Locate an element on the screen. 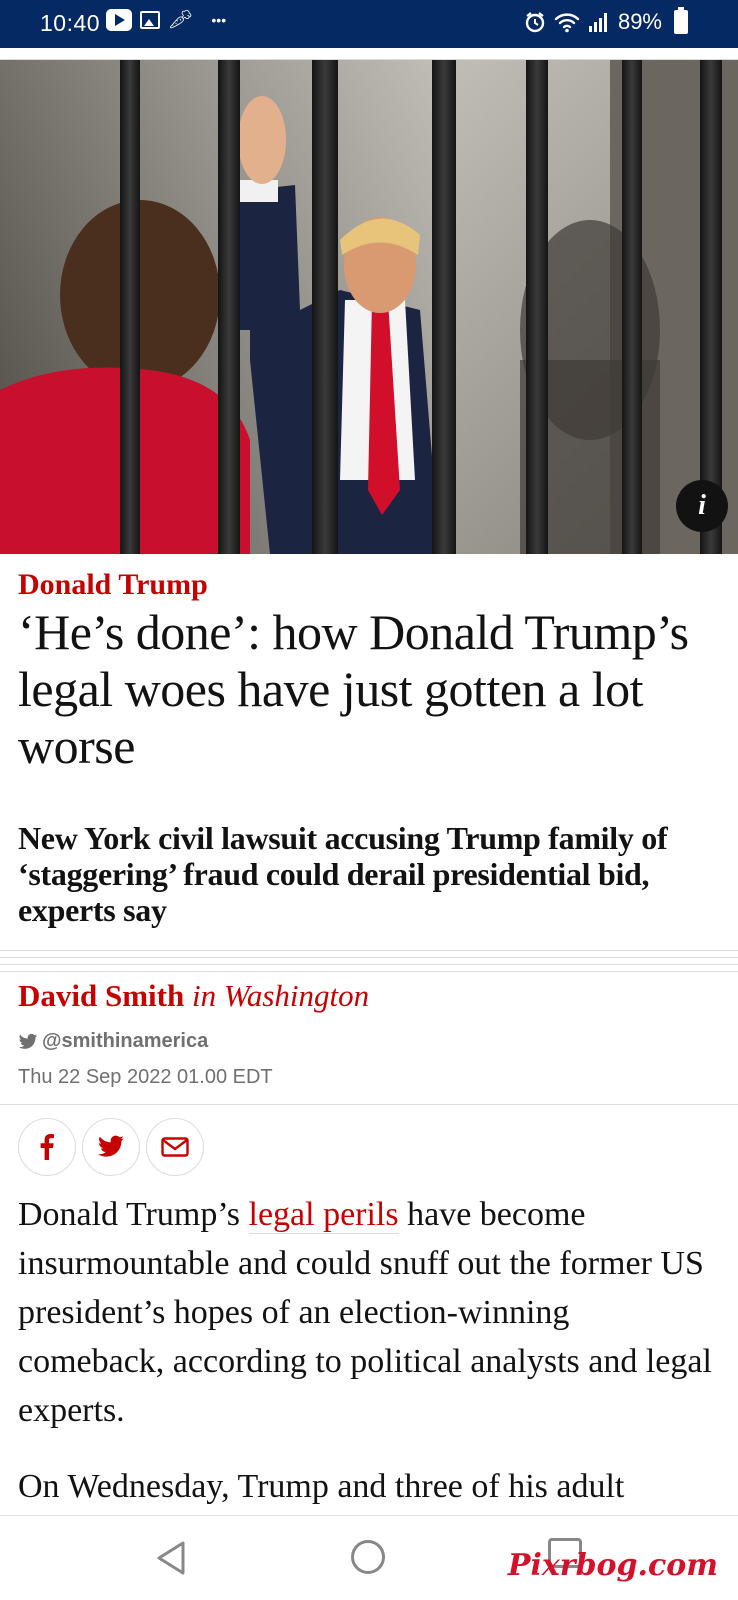  section-divider is located at coordinates (369, 961).